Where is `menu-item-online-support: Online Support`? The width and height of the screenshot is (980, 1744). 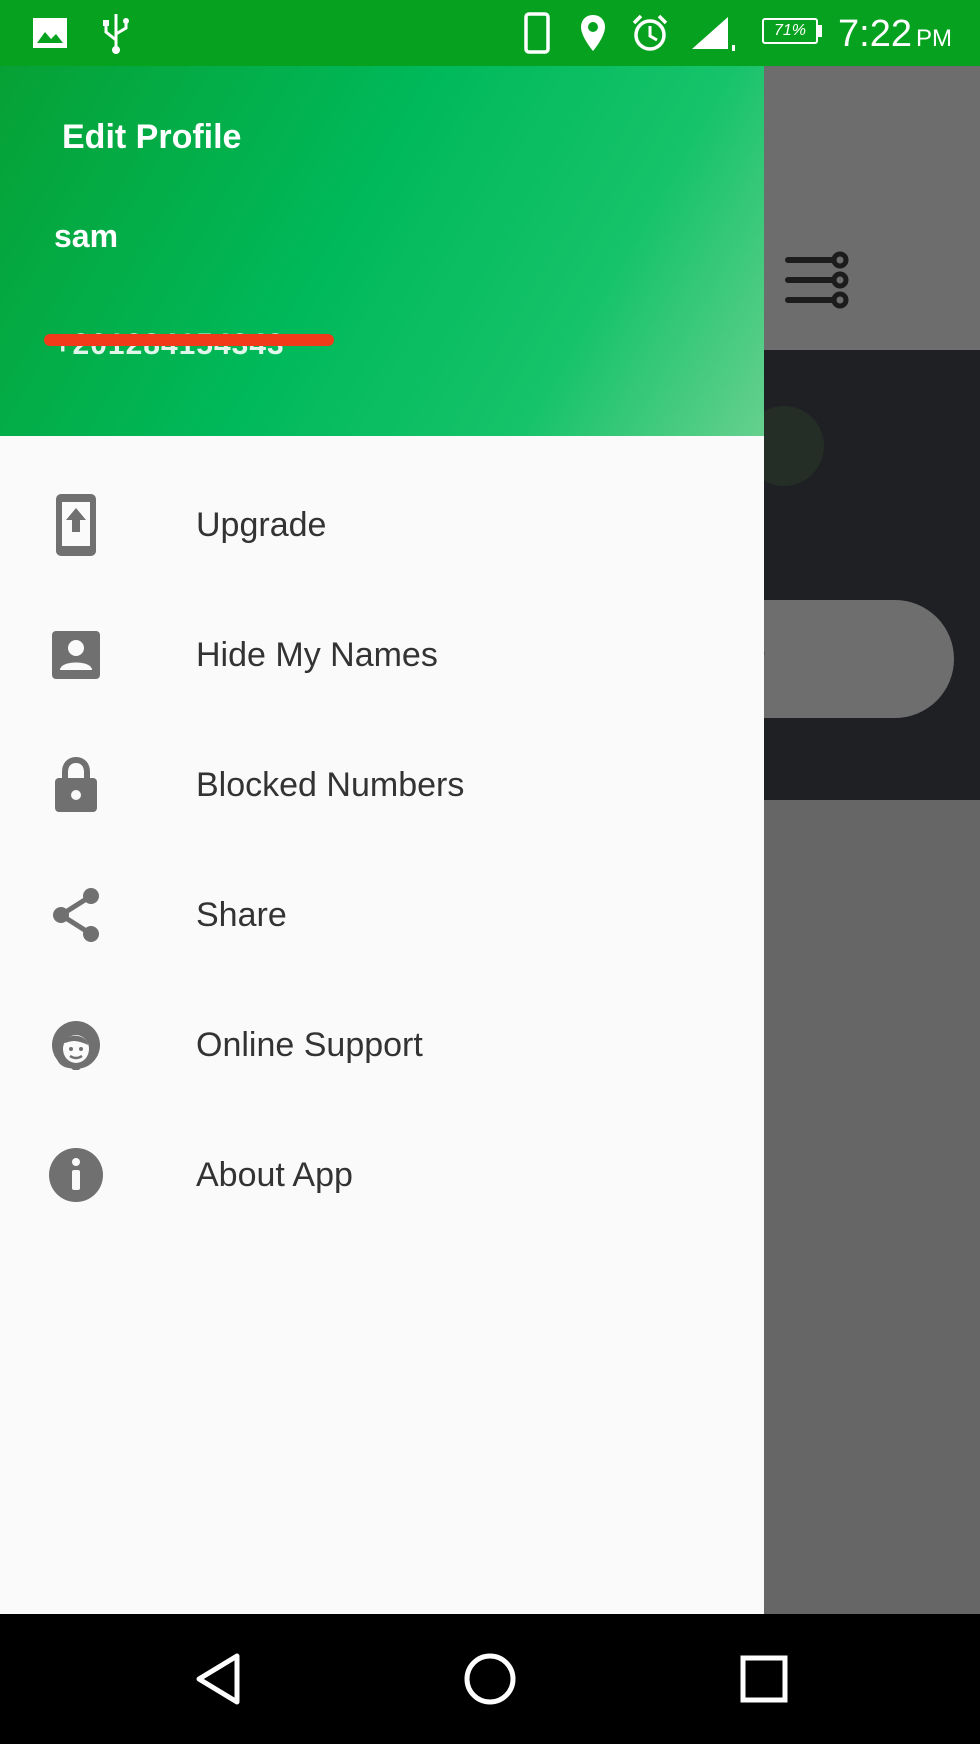
menu-item-online-support: Online Support is located at coordinates (382, 1045).